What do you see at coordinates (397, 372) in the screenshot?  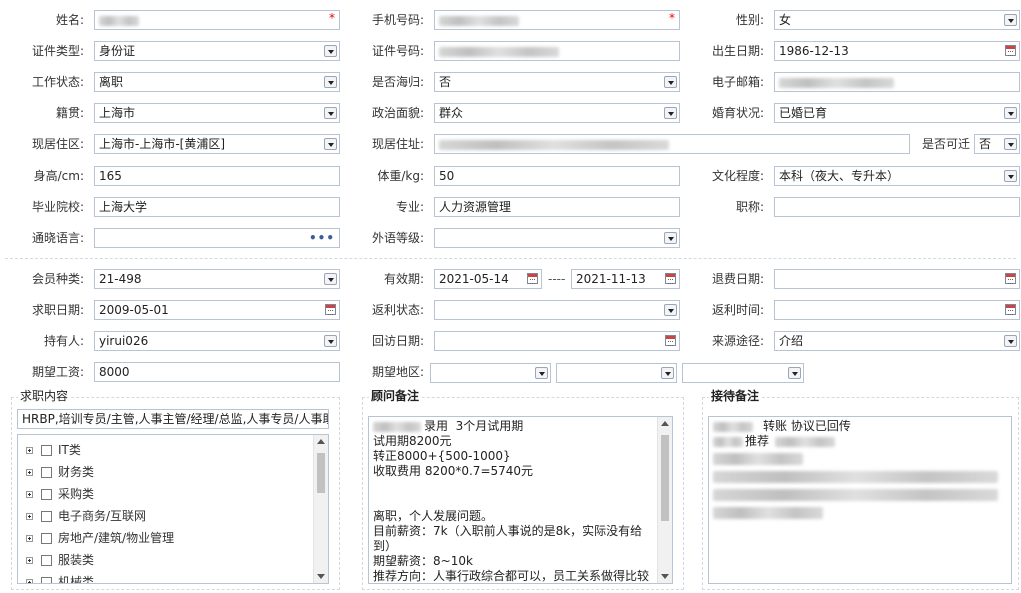 I see `region-label: 期望地区:` at bounding box center [397, 372].